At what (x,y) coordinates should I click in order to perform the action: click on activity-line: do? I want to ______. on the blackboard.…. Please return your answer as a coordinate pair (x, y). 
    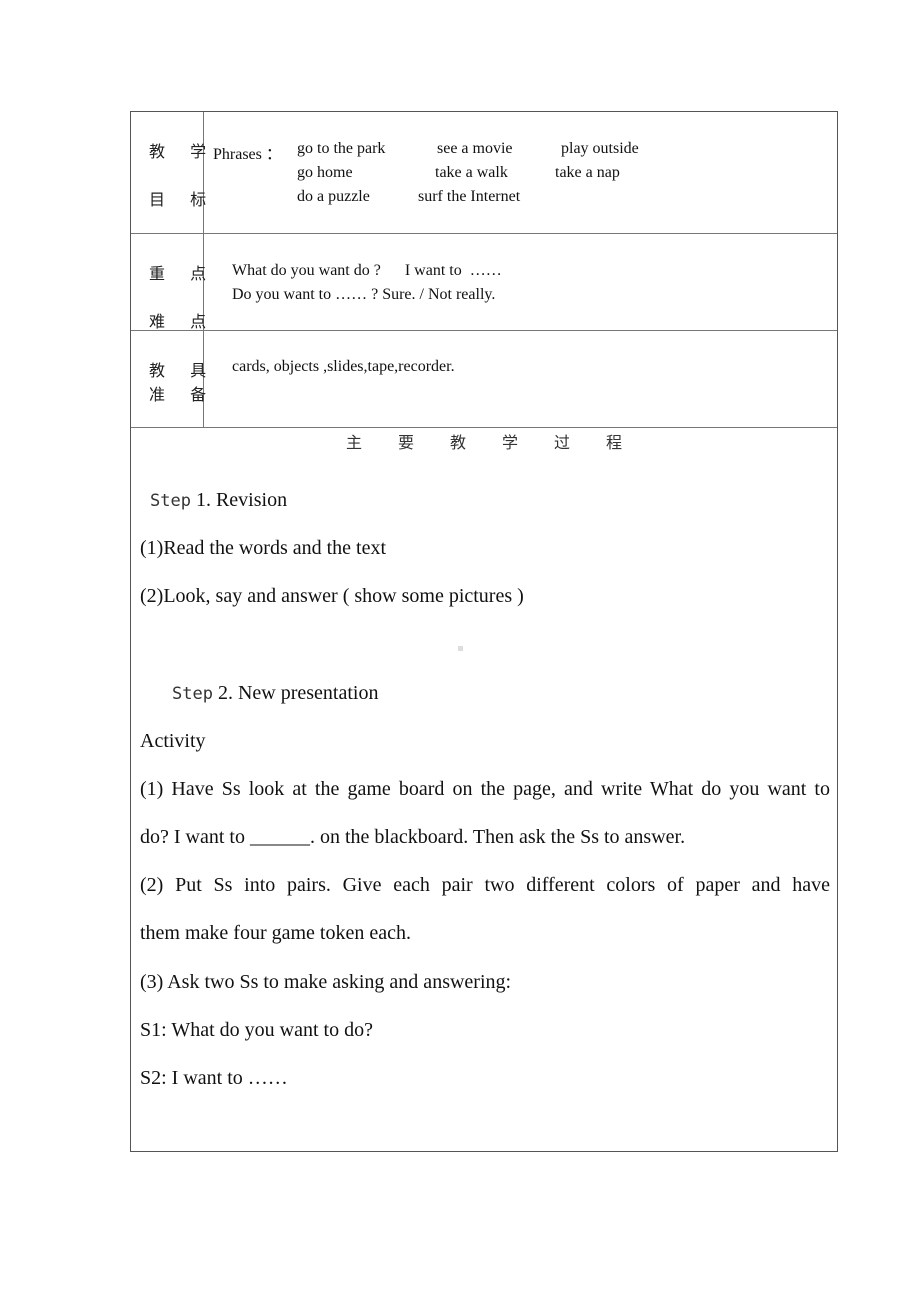
    Looking at the image, I should click on (413, 837).